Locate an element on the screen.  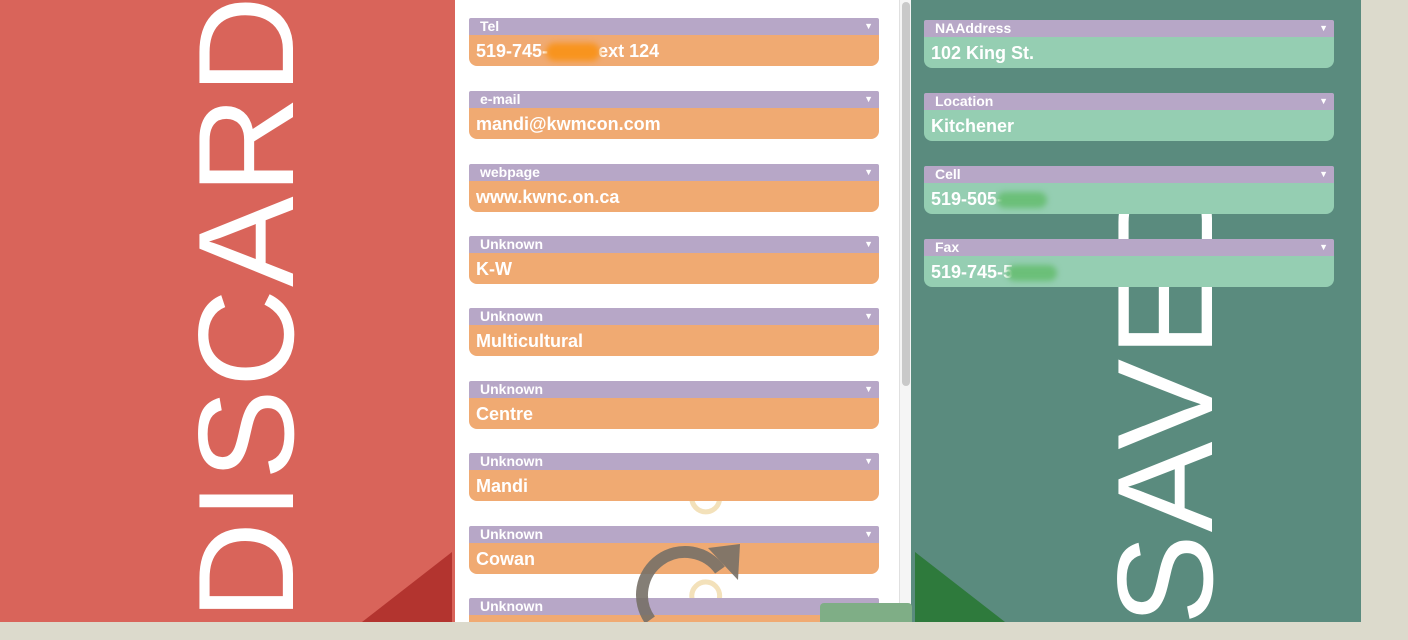
discard-label: DISCARD is located at coordinates (246, 310).